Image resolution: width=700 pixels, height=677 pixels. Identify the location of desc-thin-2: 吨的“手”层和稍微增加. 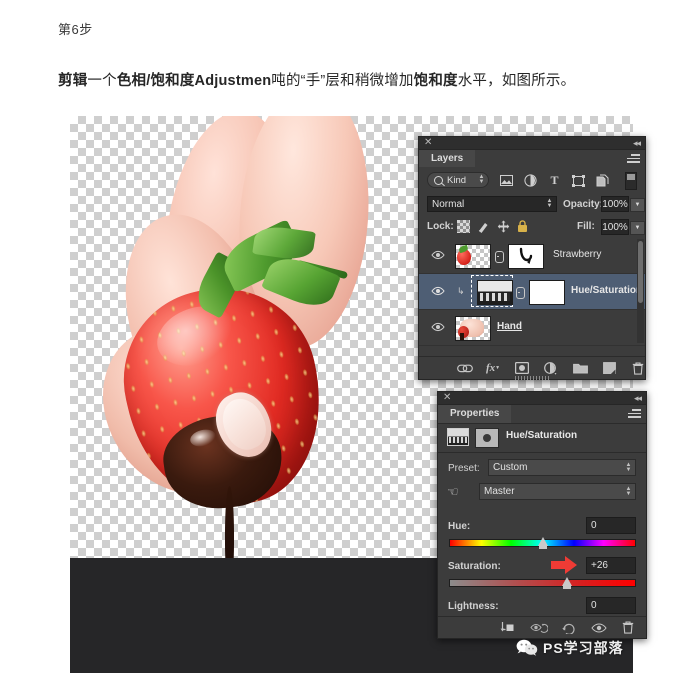
(342, 81).